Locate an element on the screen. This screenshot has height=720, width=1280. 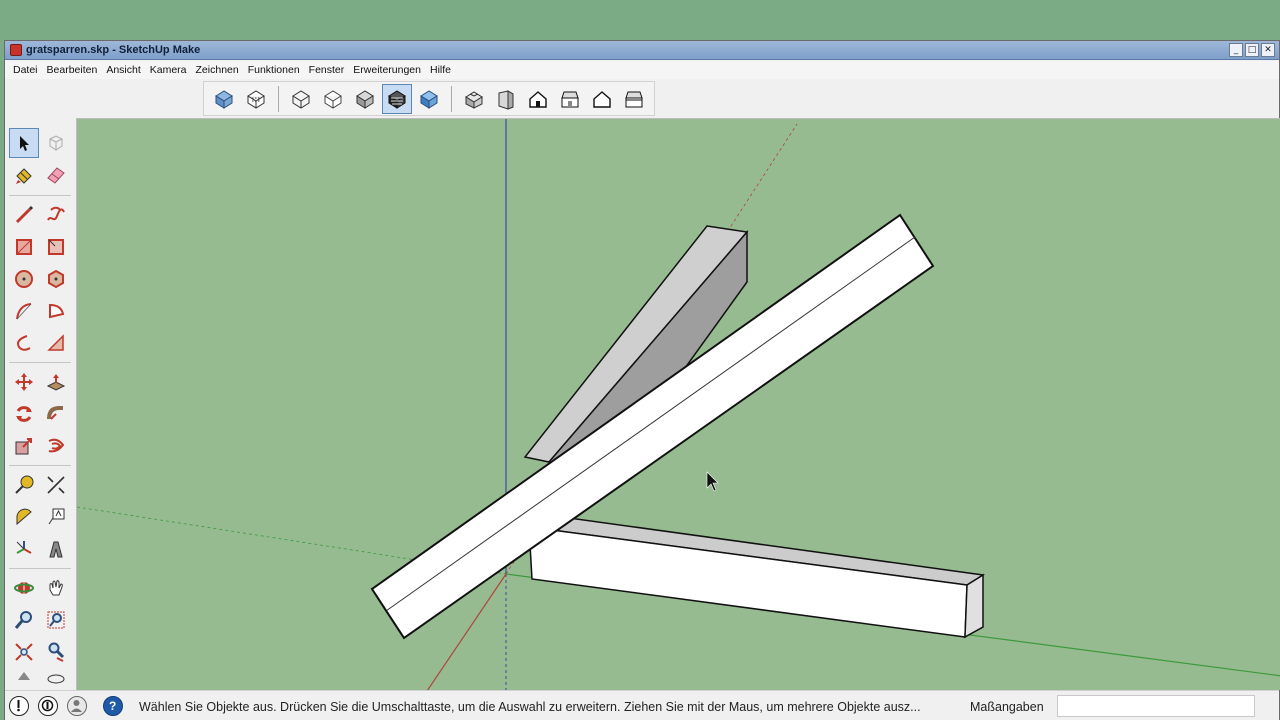
help-icon: ? is located at coordinates (113, 706).